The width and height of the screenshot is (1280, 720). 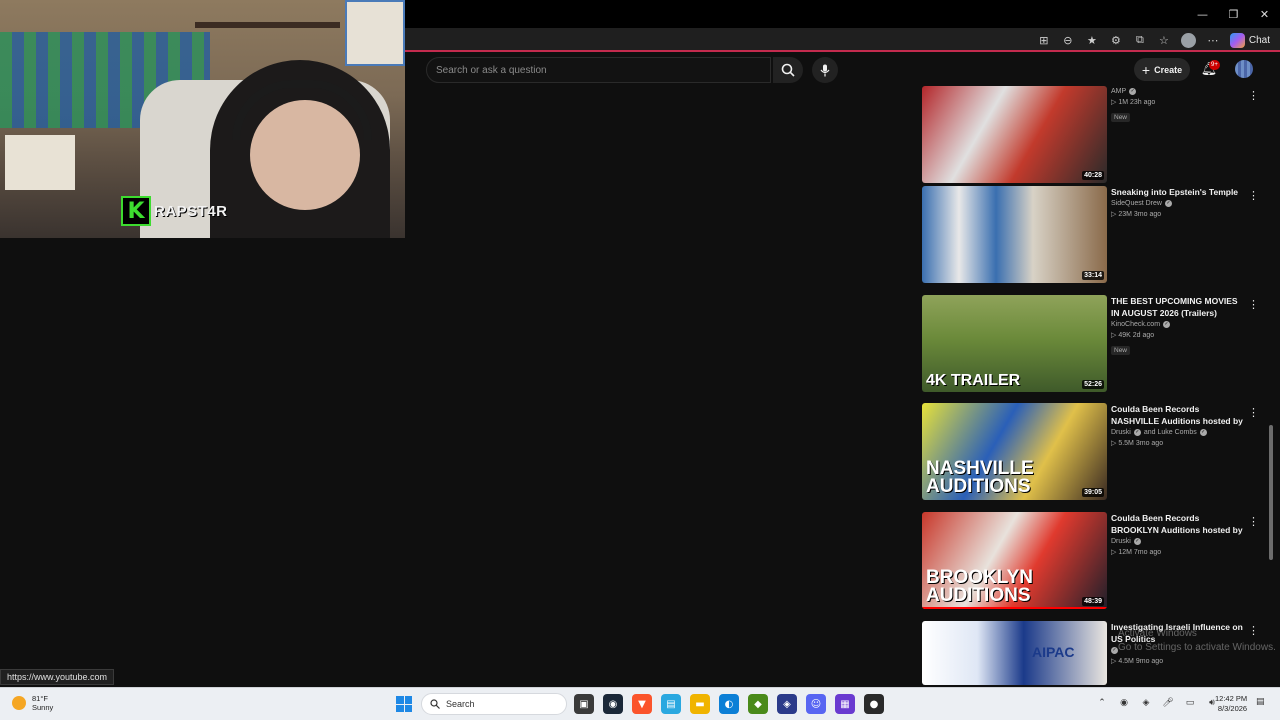 I want to click on scrollbar-thumb, so click(x=1271, y=492).